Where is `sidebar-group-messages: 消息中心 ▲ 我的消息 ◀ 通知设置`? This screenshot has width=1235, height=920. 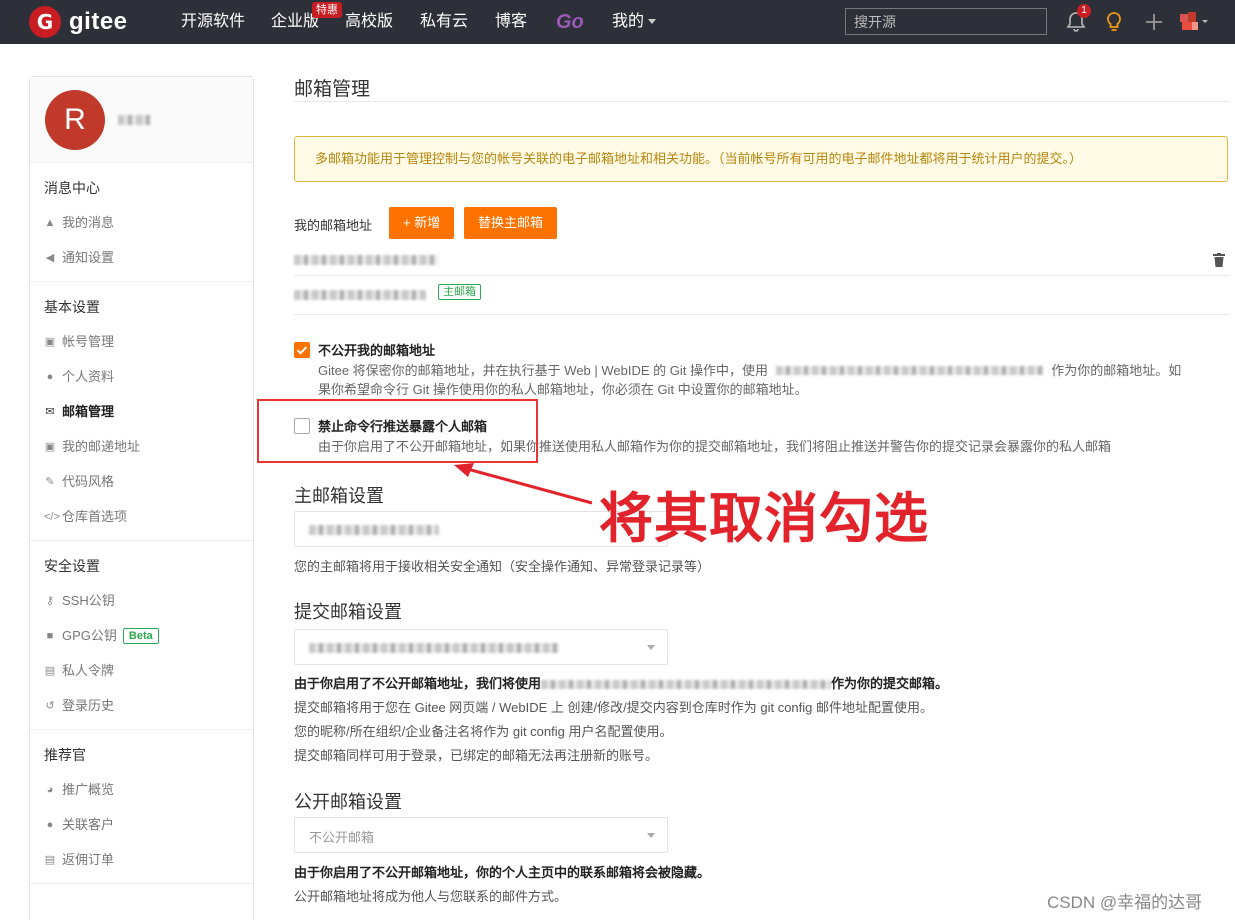 sidebar-group-messages: 消息中心 ▲ 我的消息 ◀ 通知设置 is located at coordinates (141, 222).